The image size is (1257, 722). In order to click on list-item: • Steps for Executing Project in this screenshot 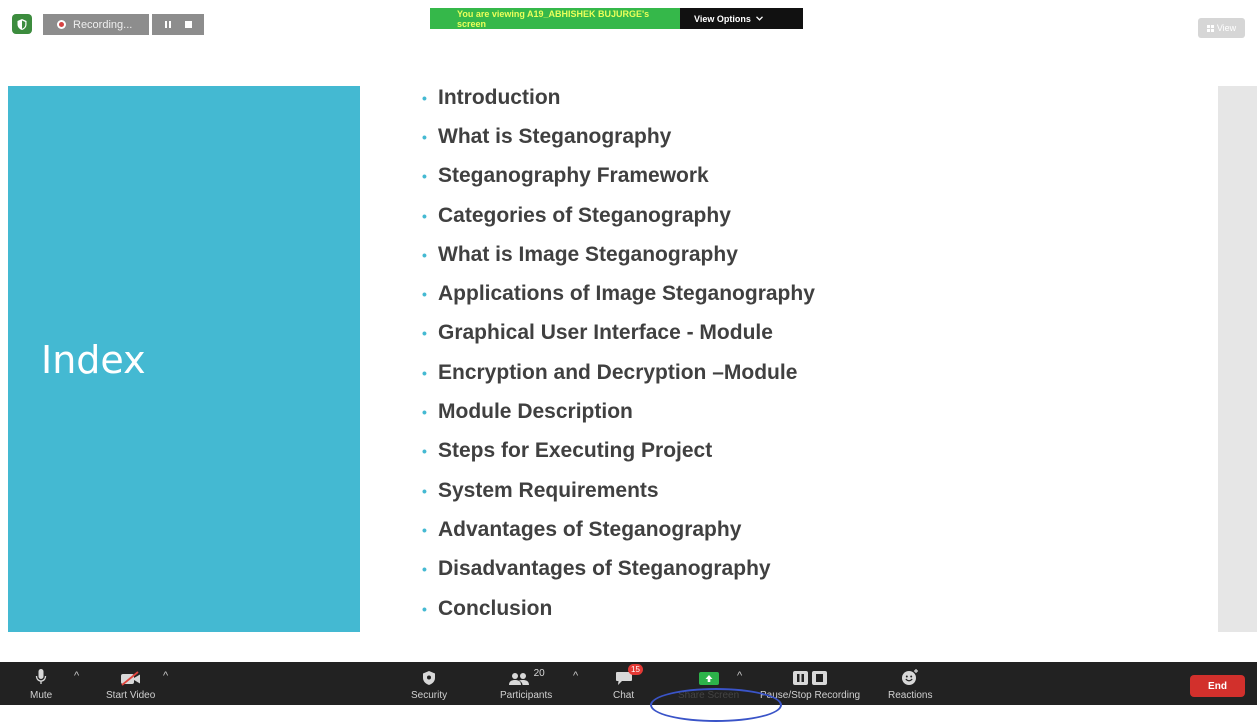, I will do `click(617, 451)`.